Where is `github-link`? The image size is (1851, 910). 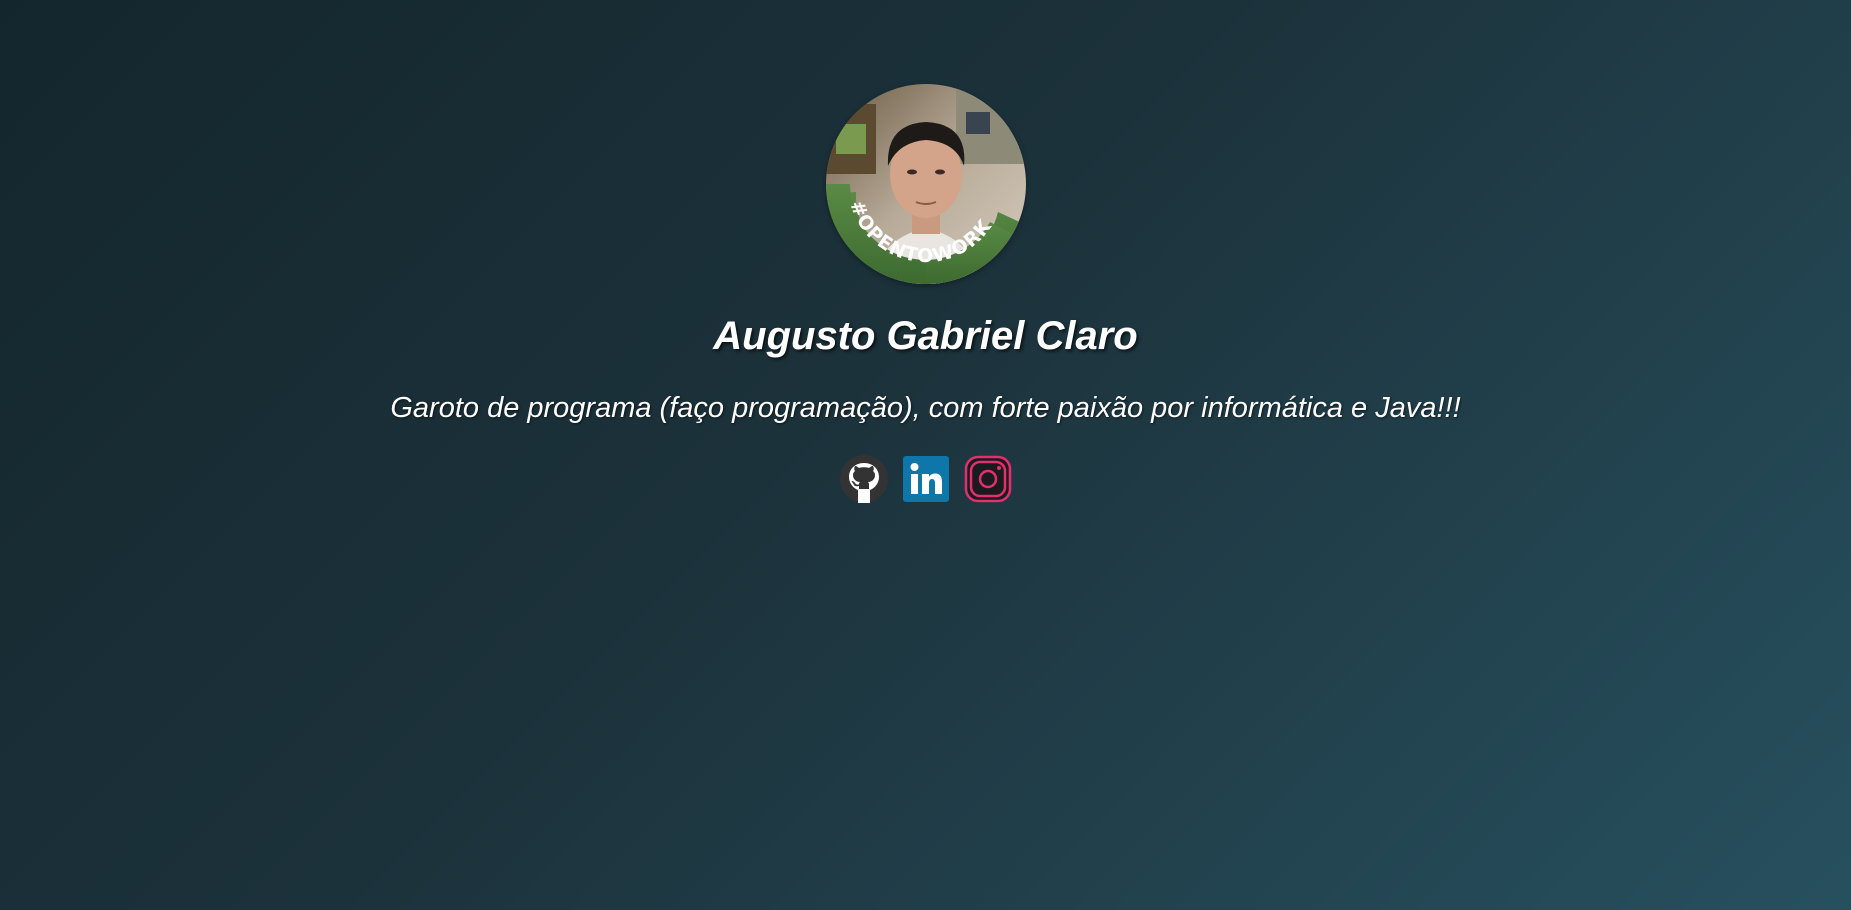
github-link is located at coordinates (863, 479).